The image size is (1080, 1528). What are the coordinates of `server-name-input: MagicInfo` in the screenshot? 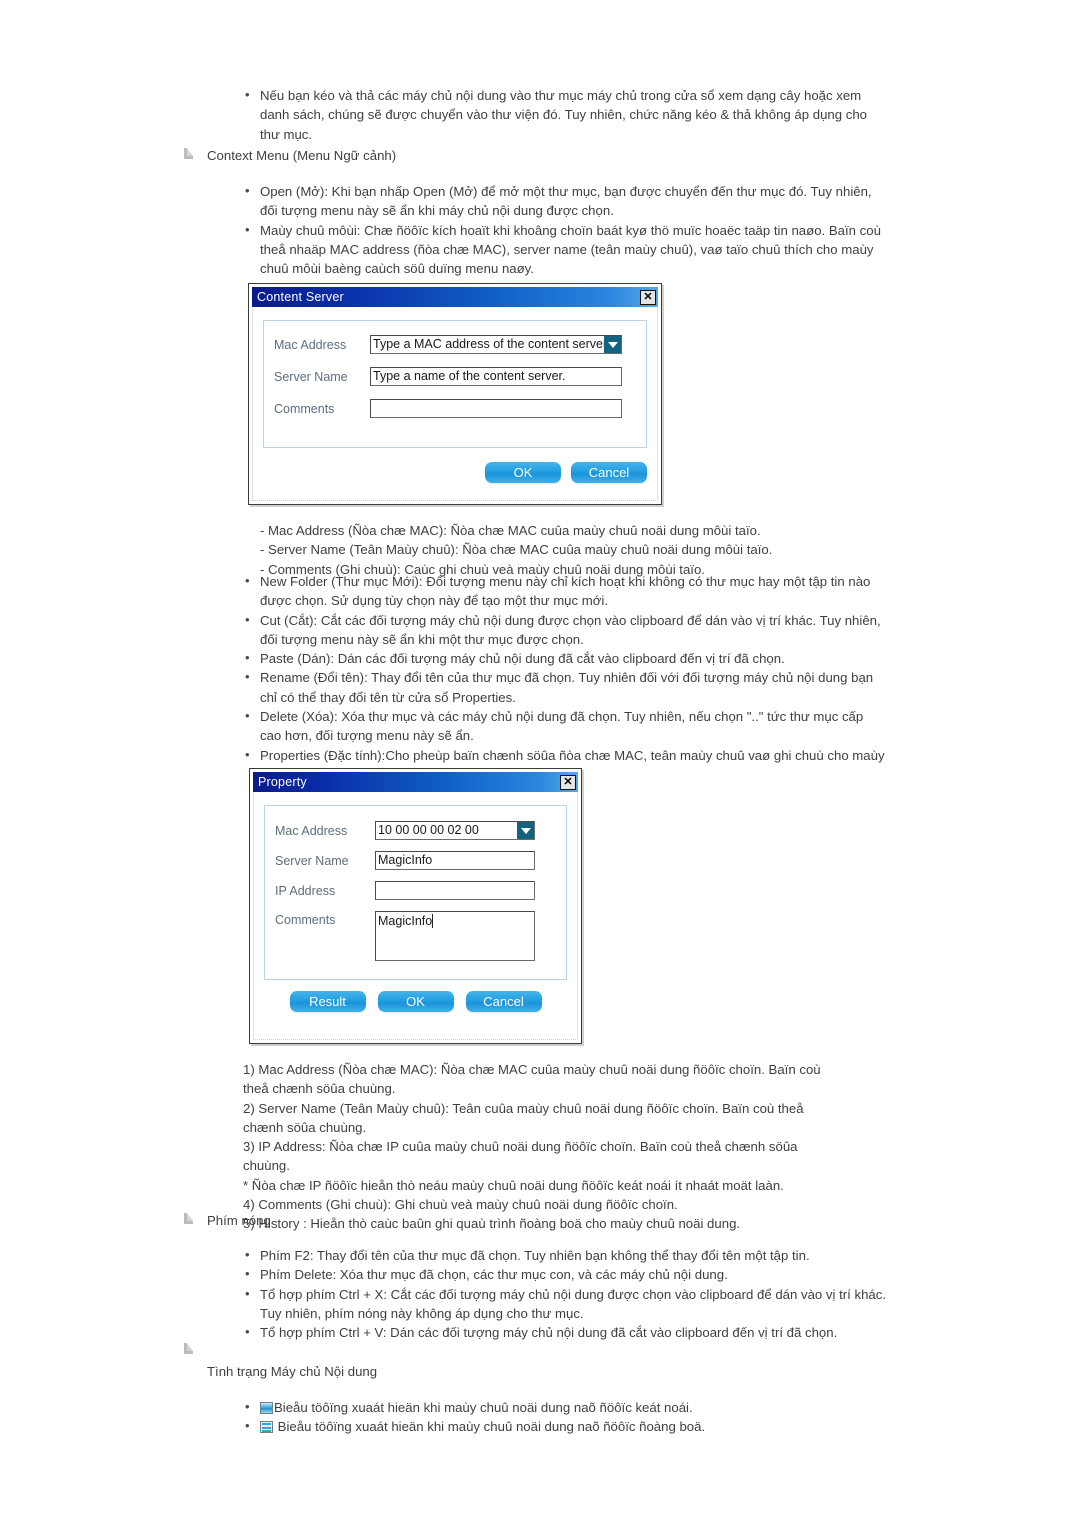 It's located at (455, 860).